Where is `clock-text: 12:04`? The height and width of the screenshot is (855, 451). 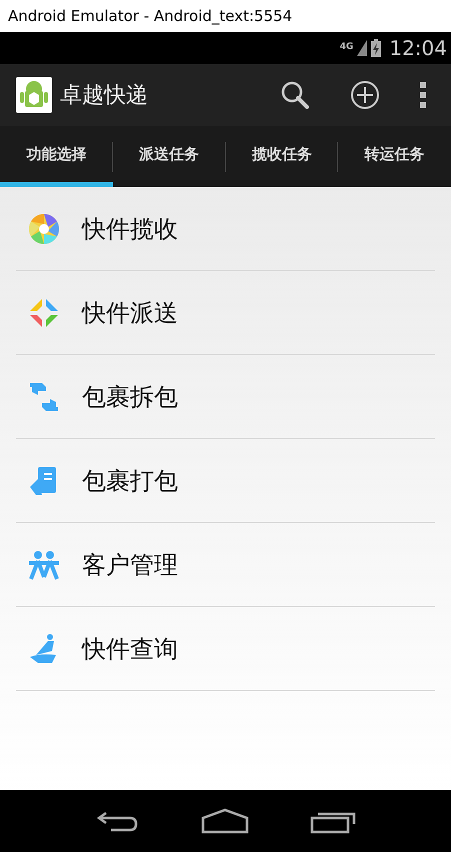 clock-text: 12:04 is located at coordinates (418, 48).